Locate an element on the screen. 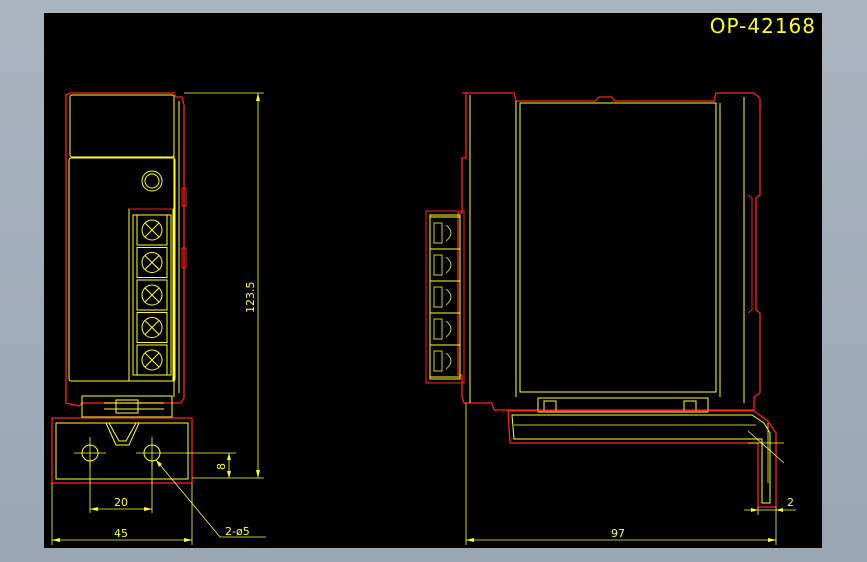  front-base-bracket is located at coordinates (122, 439).